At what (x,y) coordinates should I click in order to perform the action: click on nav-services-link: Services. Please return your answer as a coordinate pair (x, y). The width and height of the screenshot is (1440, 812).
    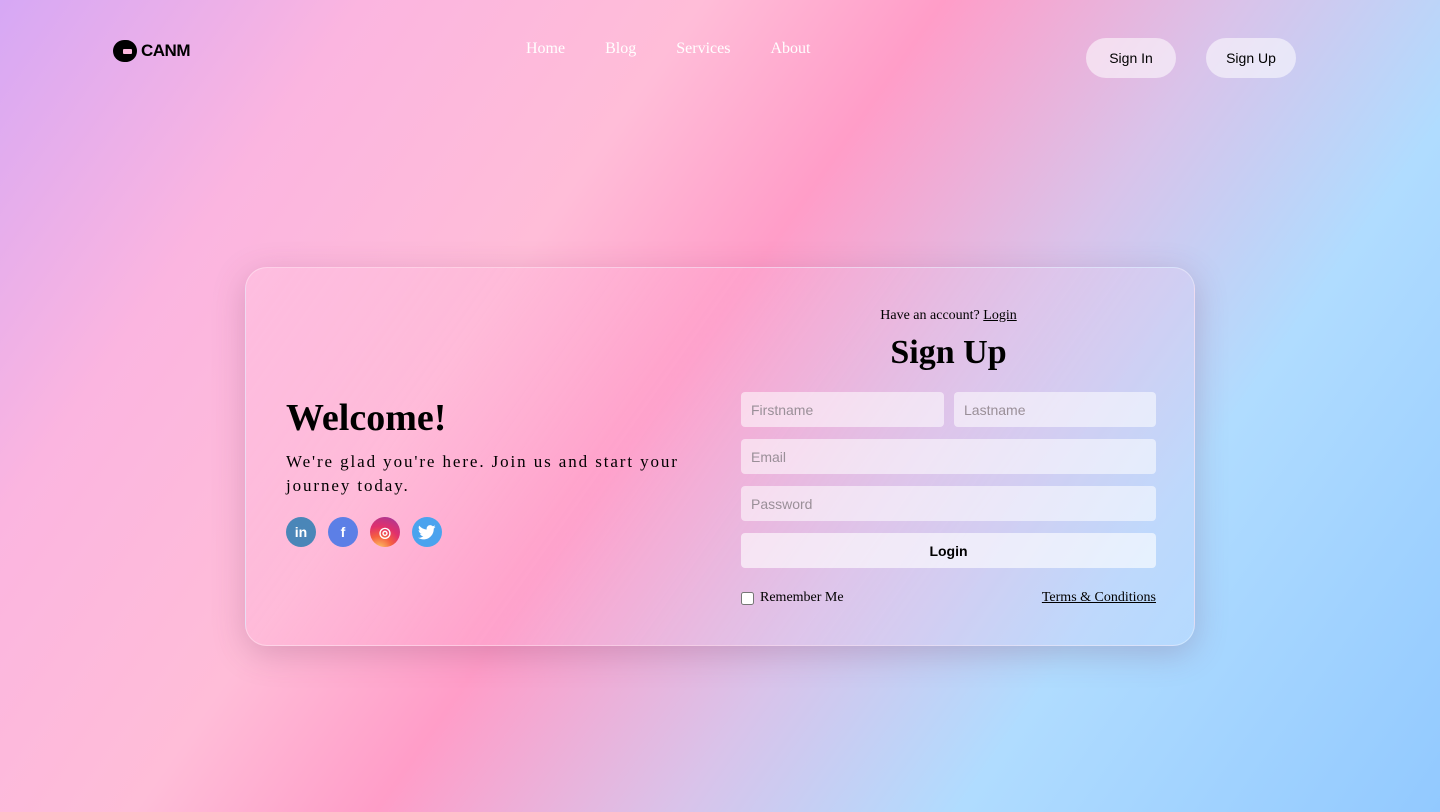
    Looking at the image, I should click on (703, 49).